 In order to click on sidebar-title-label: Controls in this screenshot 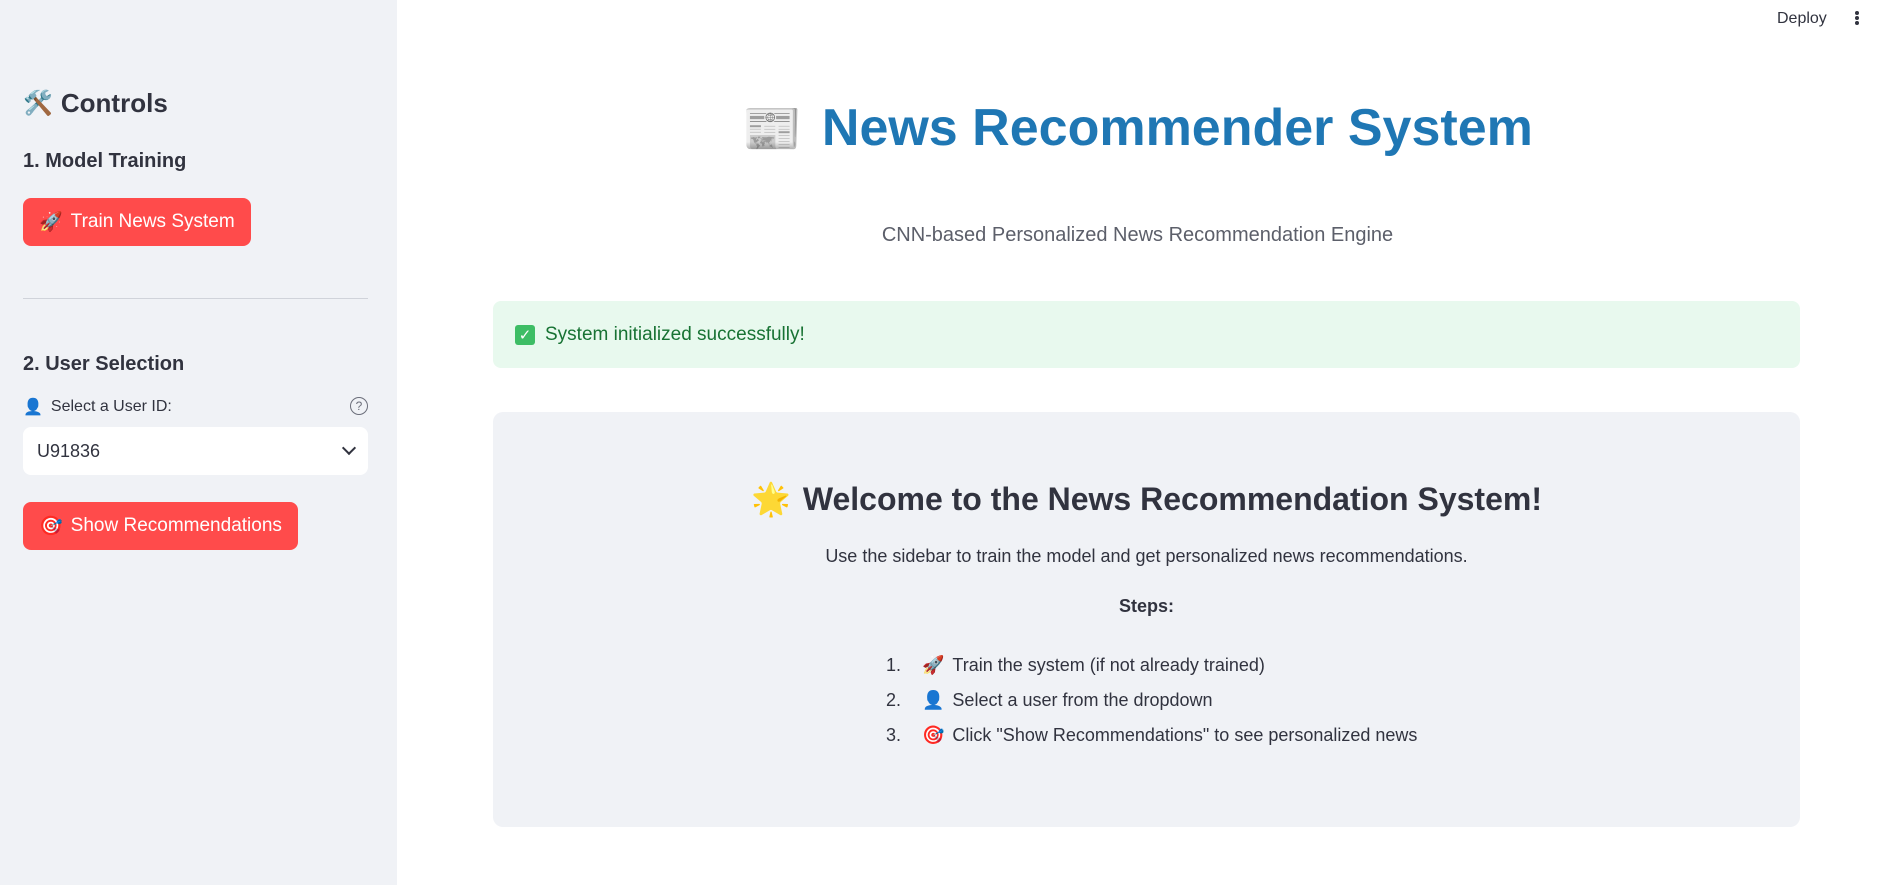, I will do `click(114, 103)`.